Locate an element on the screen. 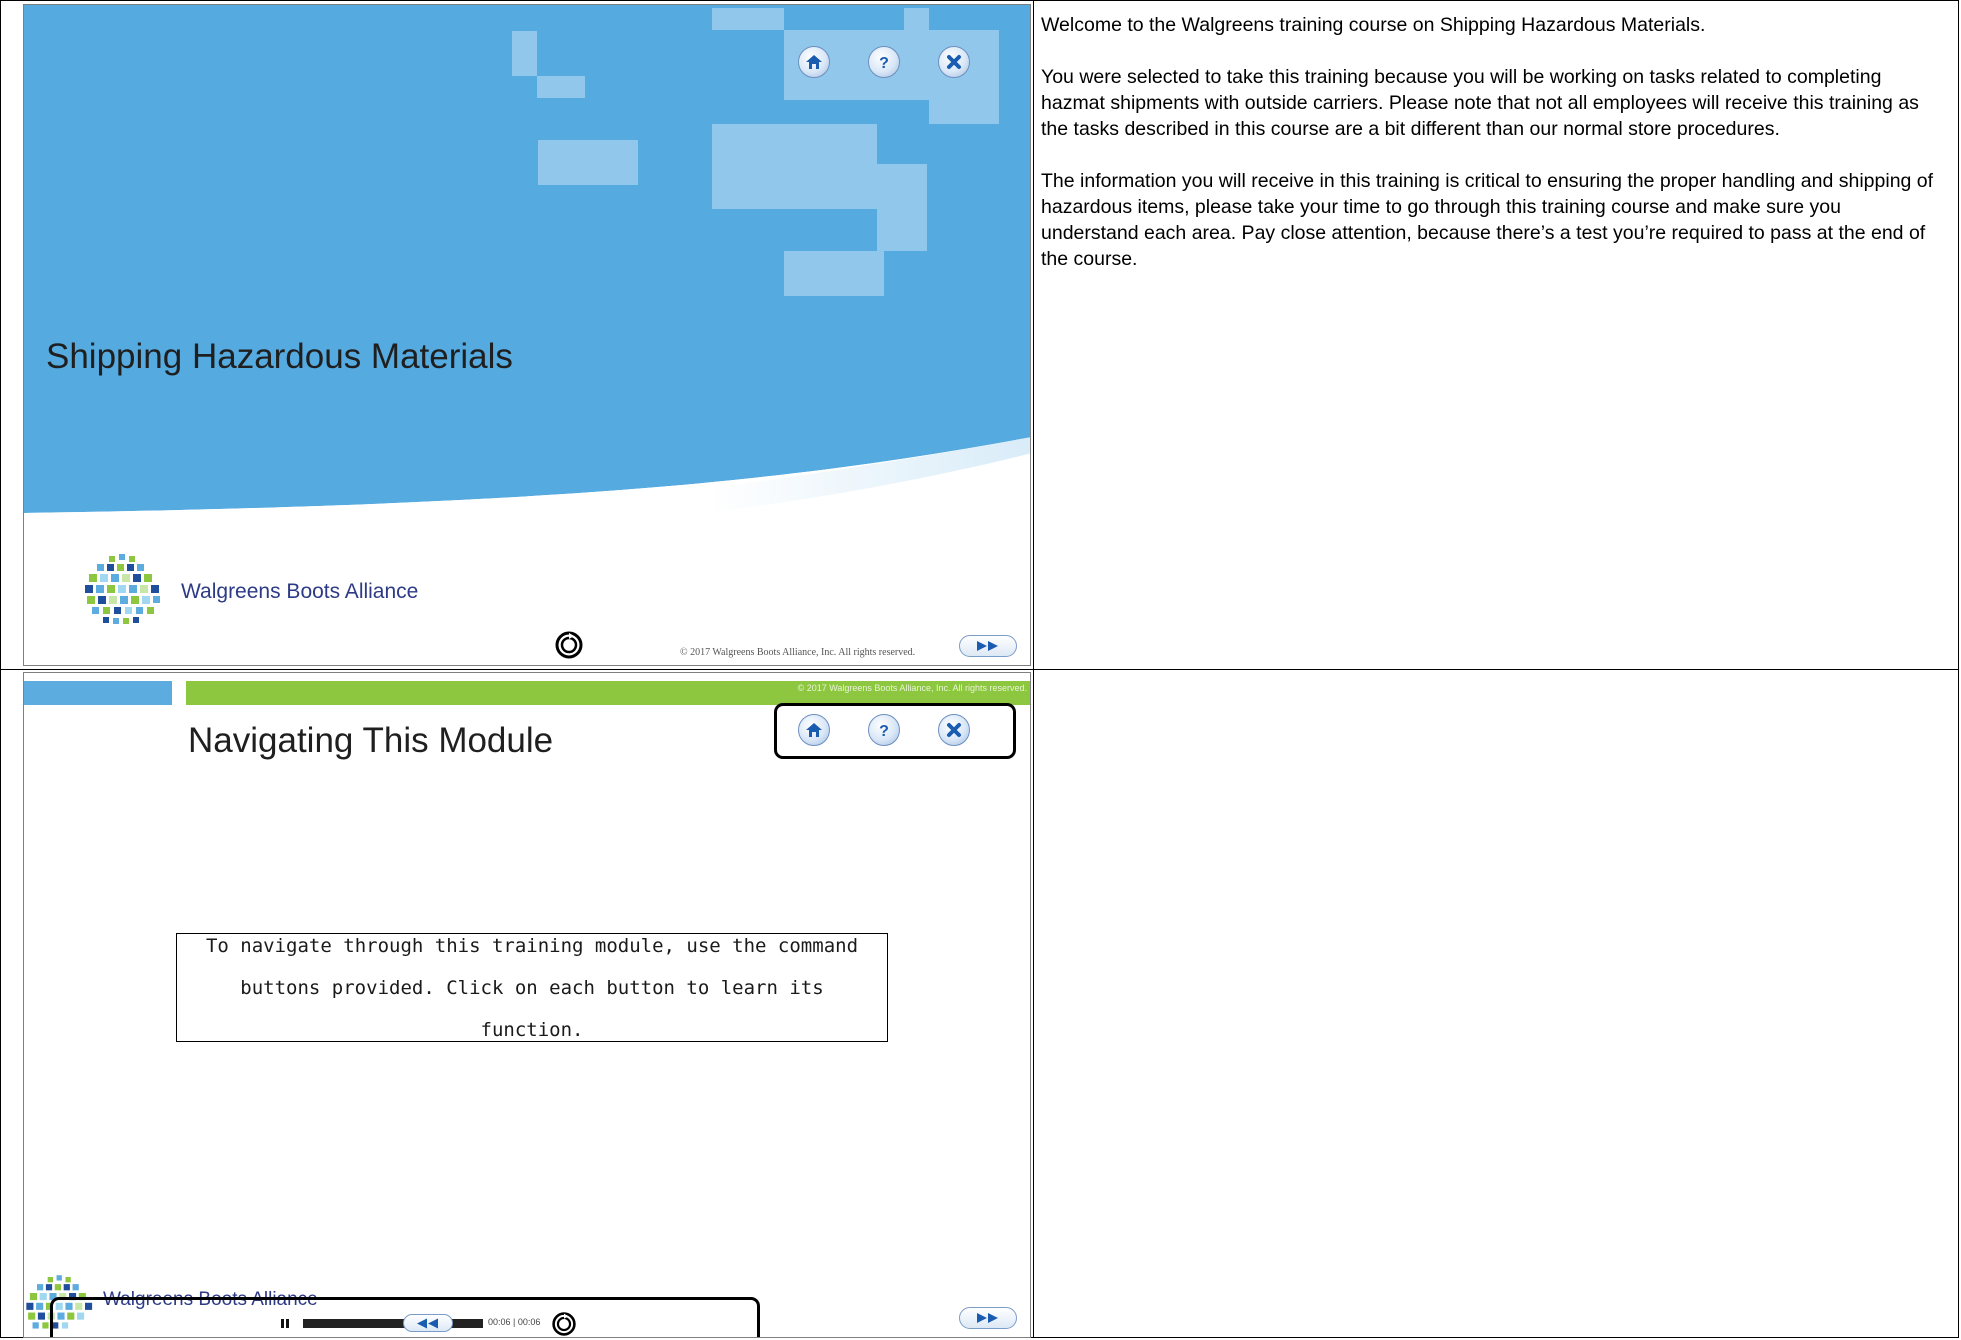  help-button: ? is located at coordinates (884, 62).